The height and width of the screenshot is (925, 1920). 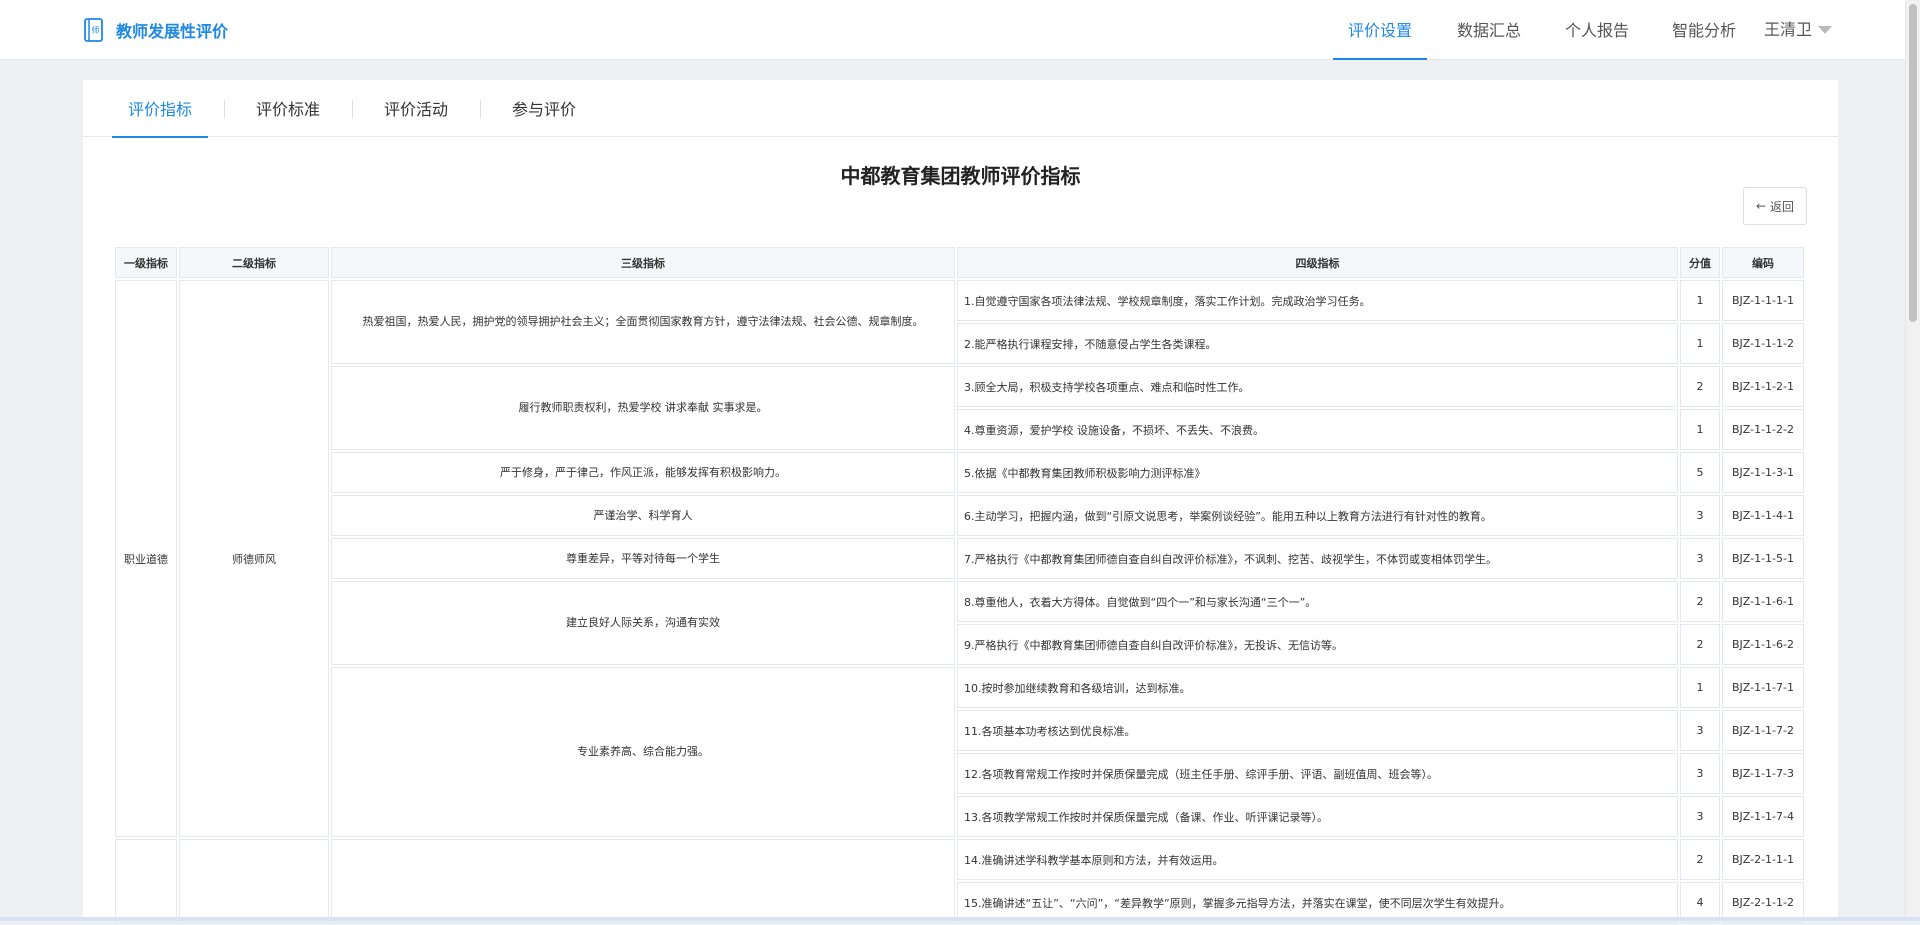 What do you see at coordinates (643, 408) in the screenshot?
I see `level3-cell: 履行教师职责权利，热爱学校 讲求奉献 实事求是。` at bounding box center [643, 408].